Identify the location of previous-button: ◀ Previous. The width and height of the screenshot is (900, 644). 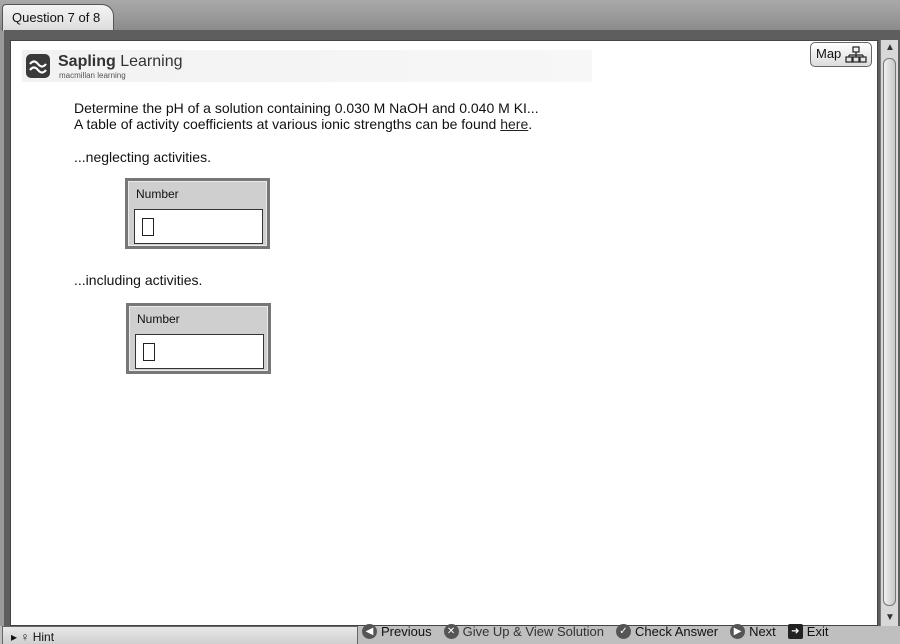
(397, 631).